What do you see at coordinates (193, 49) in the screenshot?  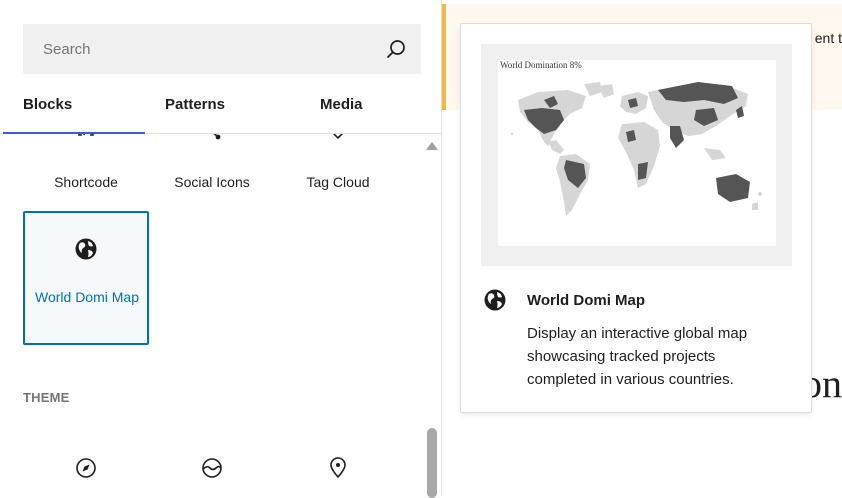 I see `search-input` at bounding box center [193, 49].